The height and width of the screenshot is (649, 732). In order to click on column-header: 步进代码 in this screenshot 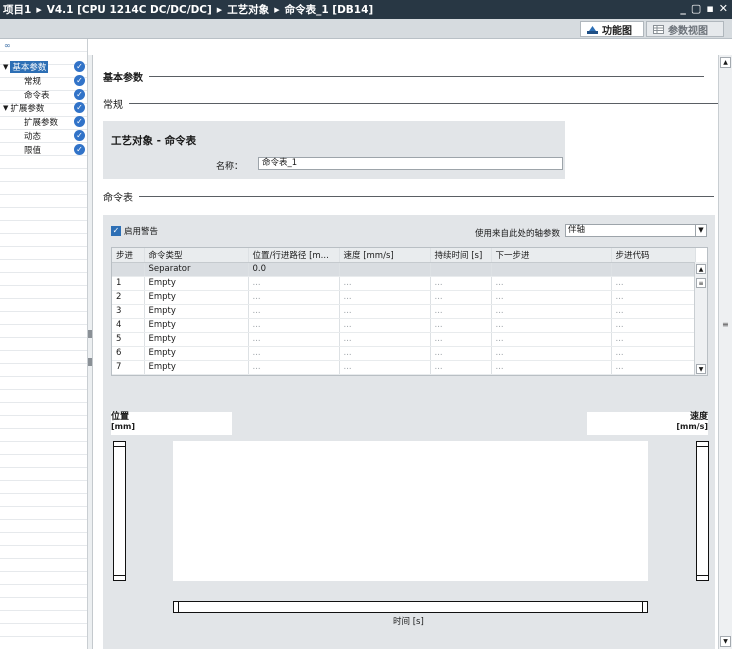, I will do `click(653, 255)`.